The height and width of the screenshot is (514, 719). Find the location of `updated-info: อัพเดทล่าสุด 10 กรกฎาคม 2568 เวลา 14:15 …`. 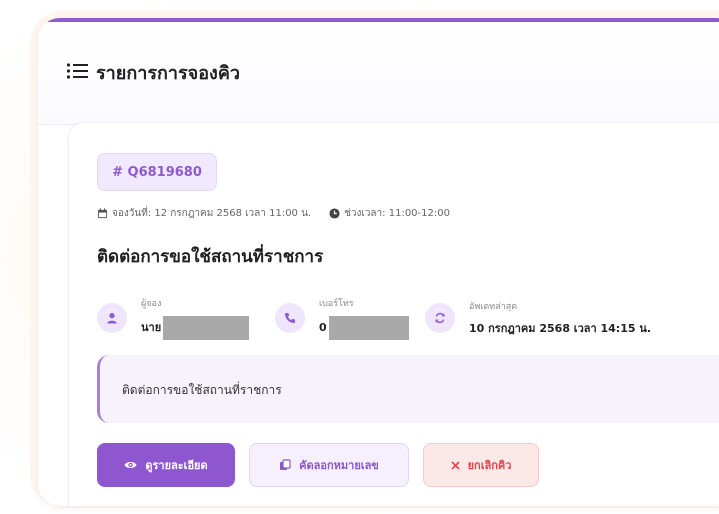

updated-info: อัพเดทล่าสุด 10 กรกฎาคม 2568 เวลา 14:15 … is located at coordinates (538, 318).